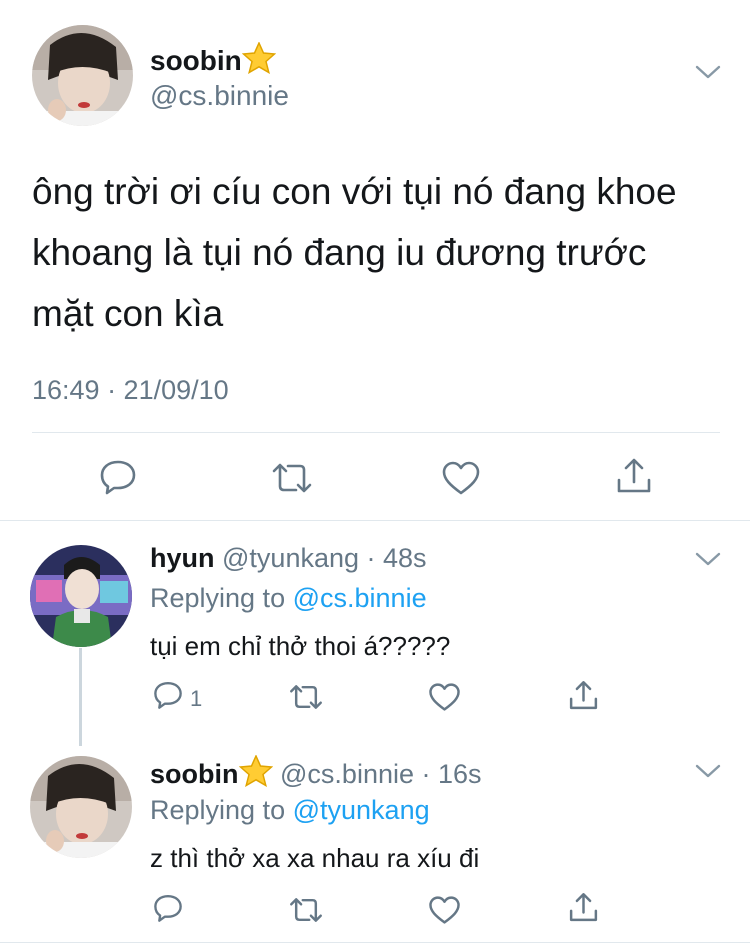 Image resolution: width=750 pixels, height=945 pixels. What do you see at coordinates (288, 598) in the screenshot?
I see `replying-to: Replying to @cs.binnie` at bounding box center [288, 598].